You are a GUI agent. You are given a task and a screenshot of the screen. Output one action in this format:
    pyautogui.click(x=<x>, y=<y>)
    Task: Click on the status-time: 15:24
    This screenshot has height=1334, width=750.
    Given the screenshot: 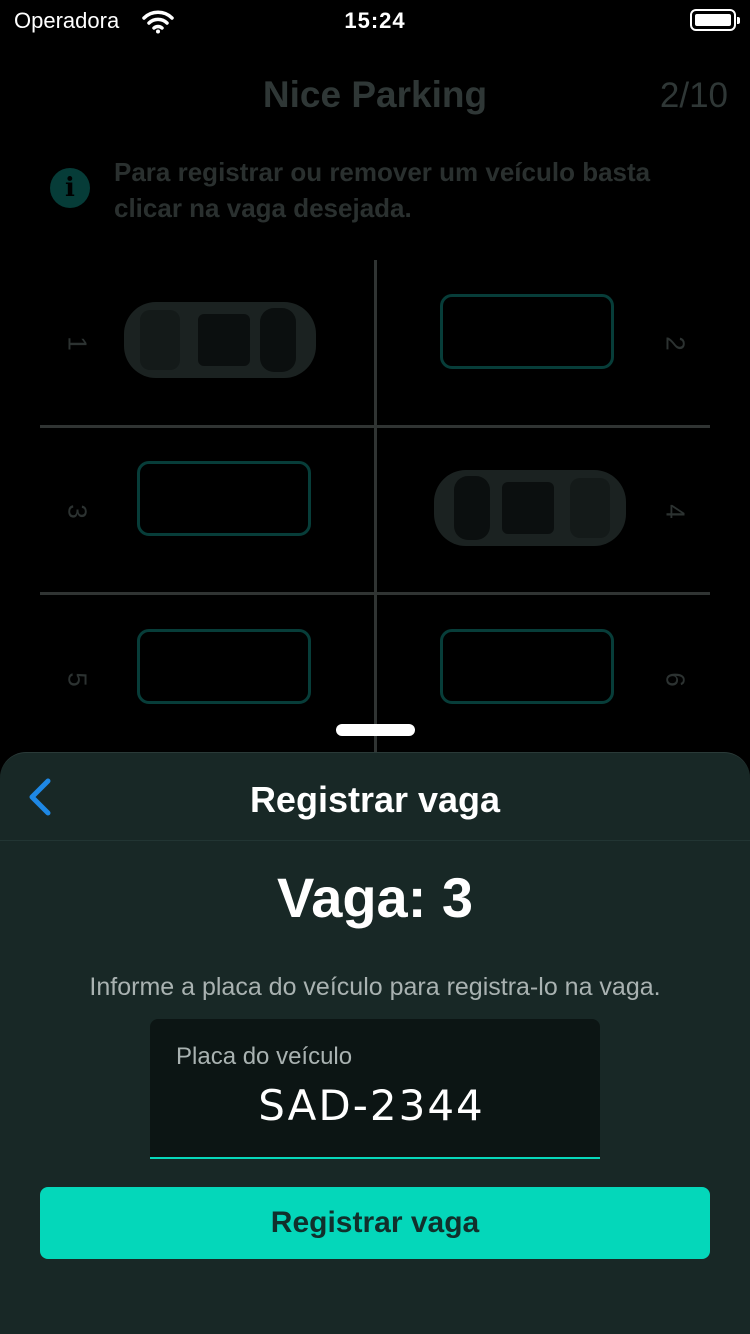 What is the action you would take?
    pyautogui.click(x=375, y=20)
    